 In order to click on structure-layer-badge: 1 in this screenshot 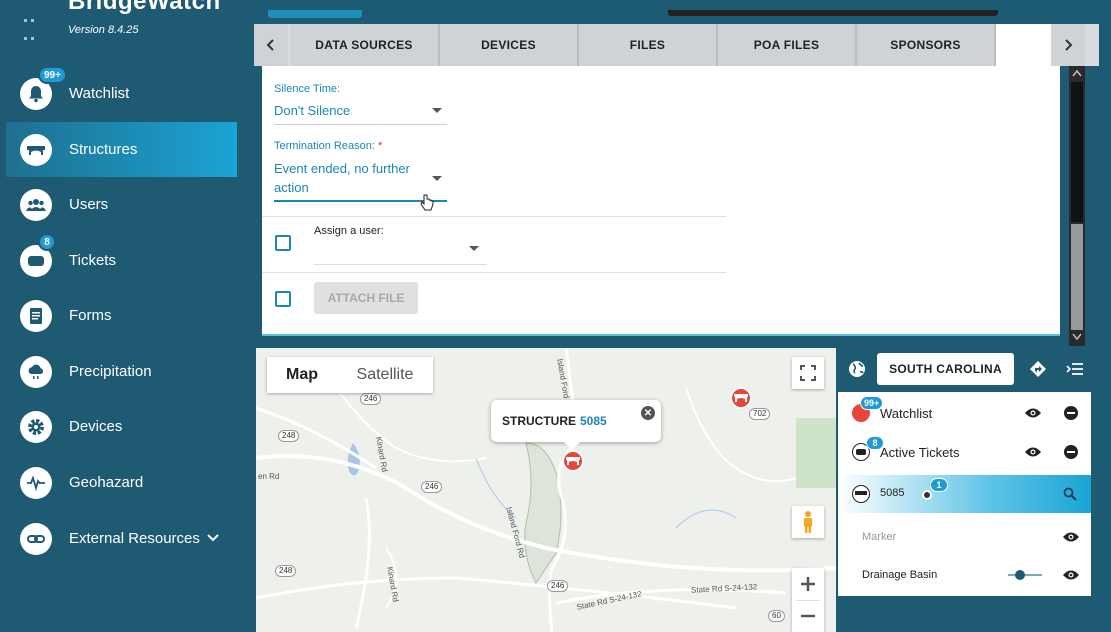, I will do `click(939, 485)`.